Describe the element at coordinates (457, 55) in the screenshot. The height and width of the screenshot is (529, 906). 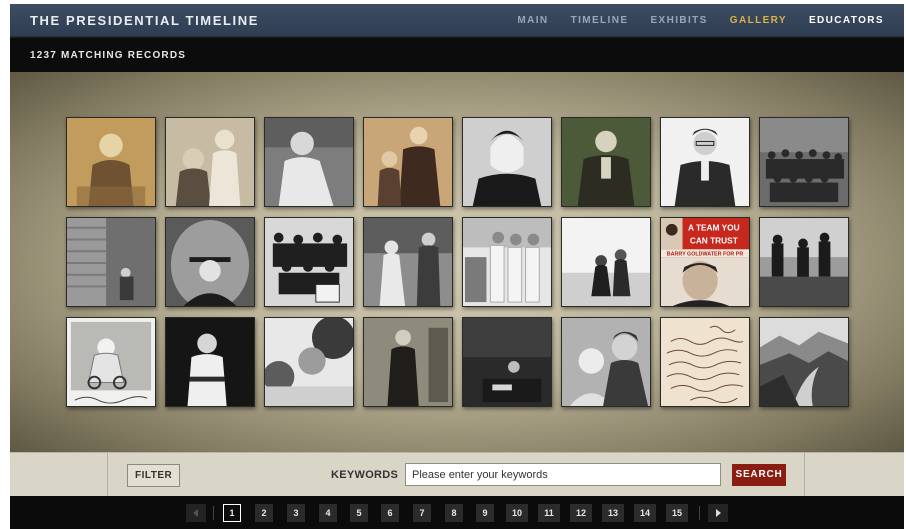
I see `records-bar: 1237 MATCHING RECORDS` at that location.